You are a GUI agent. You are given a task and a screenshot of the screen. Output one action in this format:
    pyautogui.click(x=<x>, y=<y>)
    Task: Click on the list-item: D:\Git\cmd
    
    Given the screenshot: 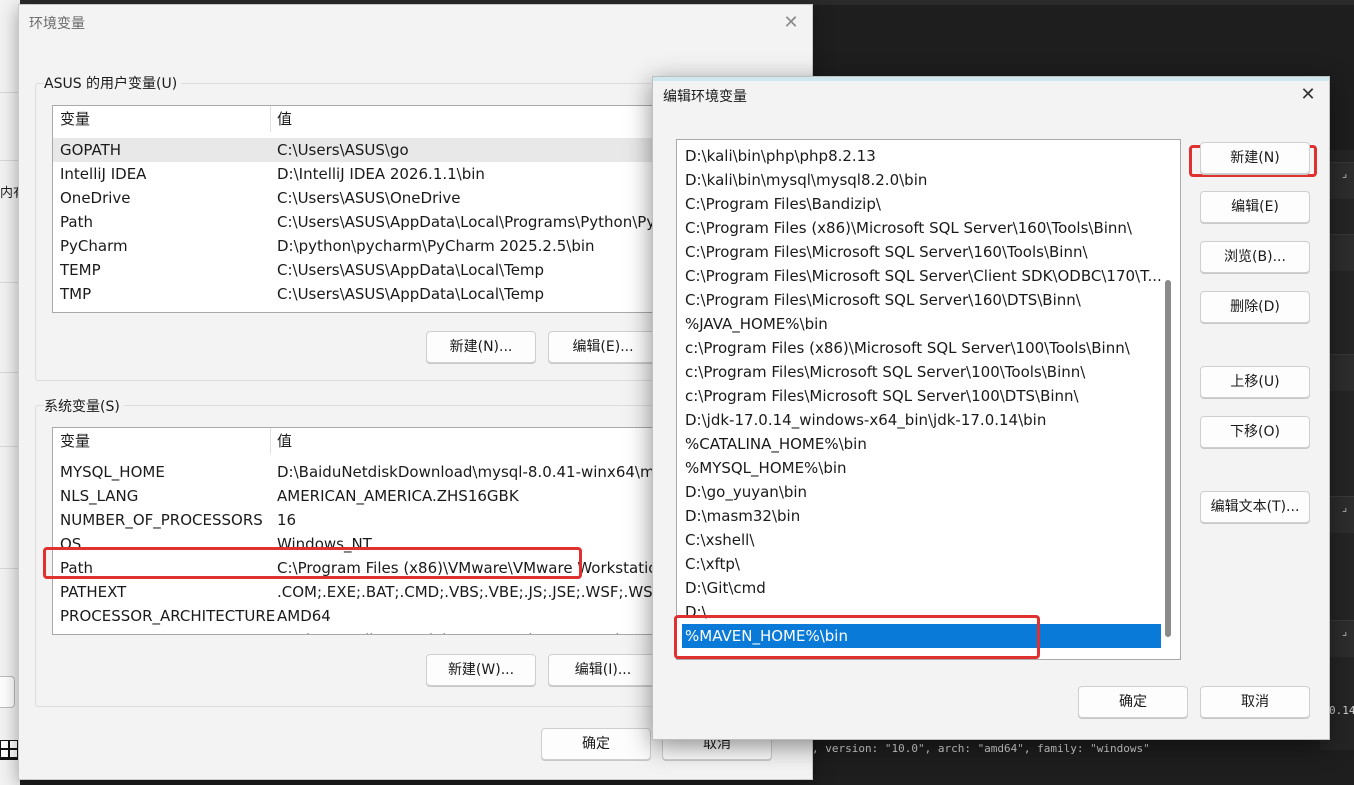 What is the action you would take?
    pyautogui.click(x=921, y=588)
    